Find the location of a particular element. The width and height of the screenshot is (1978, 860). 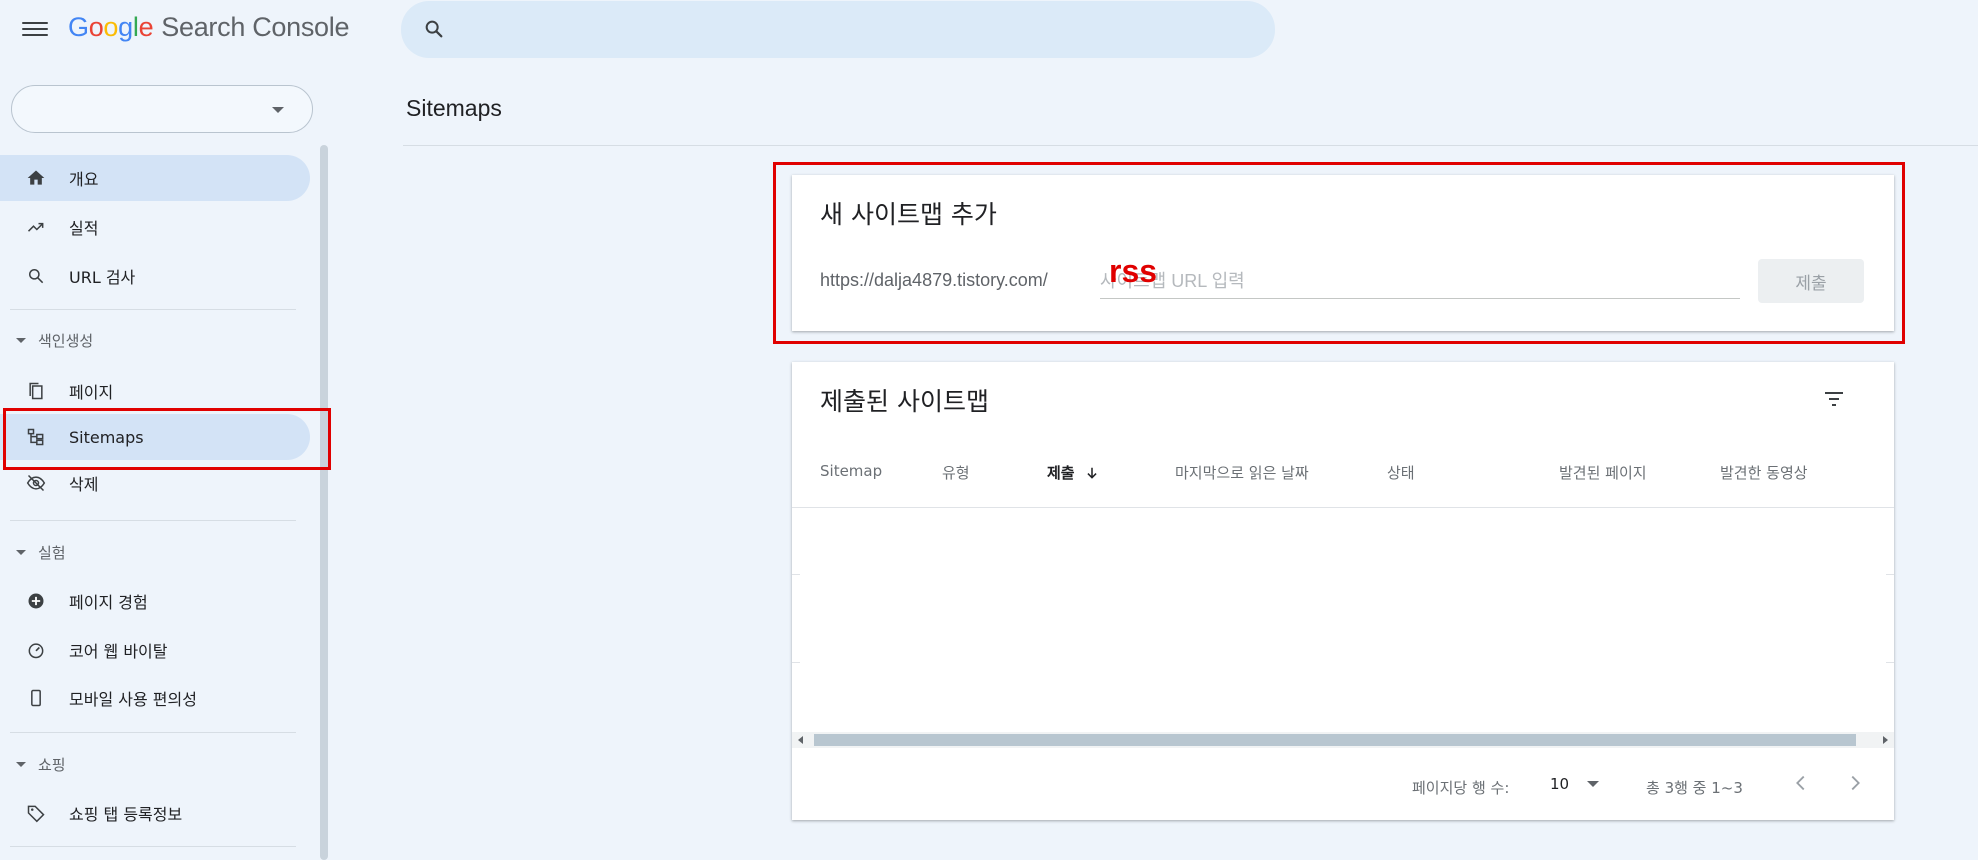

product-name: Search Console is located at coordinates (255, 27).